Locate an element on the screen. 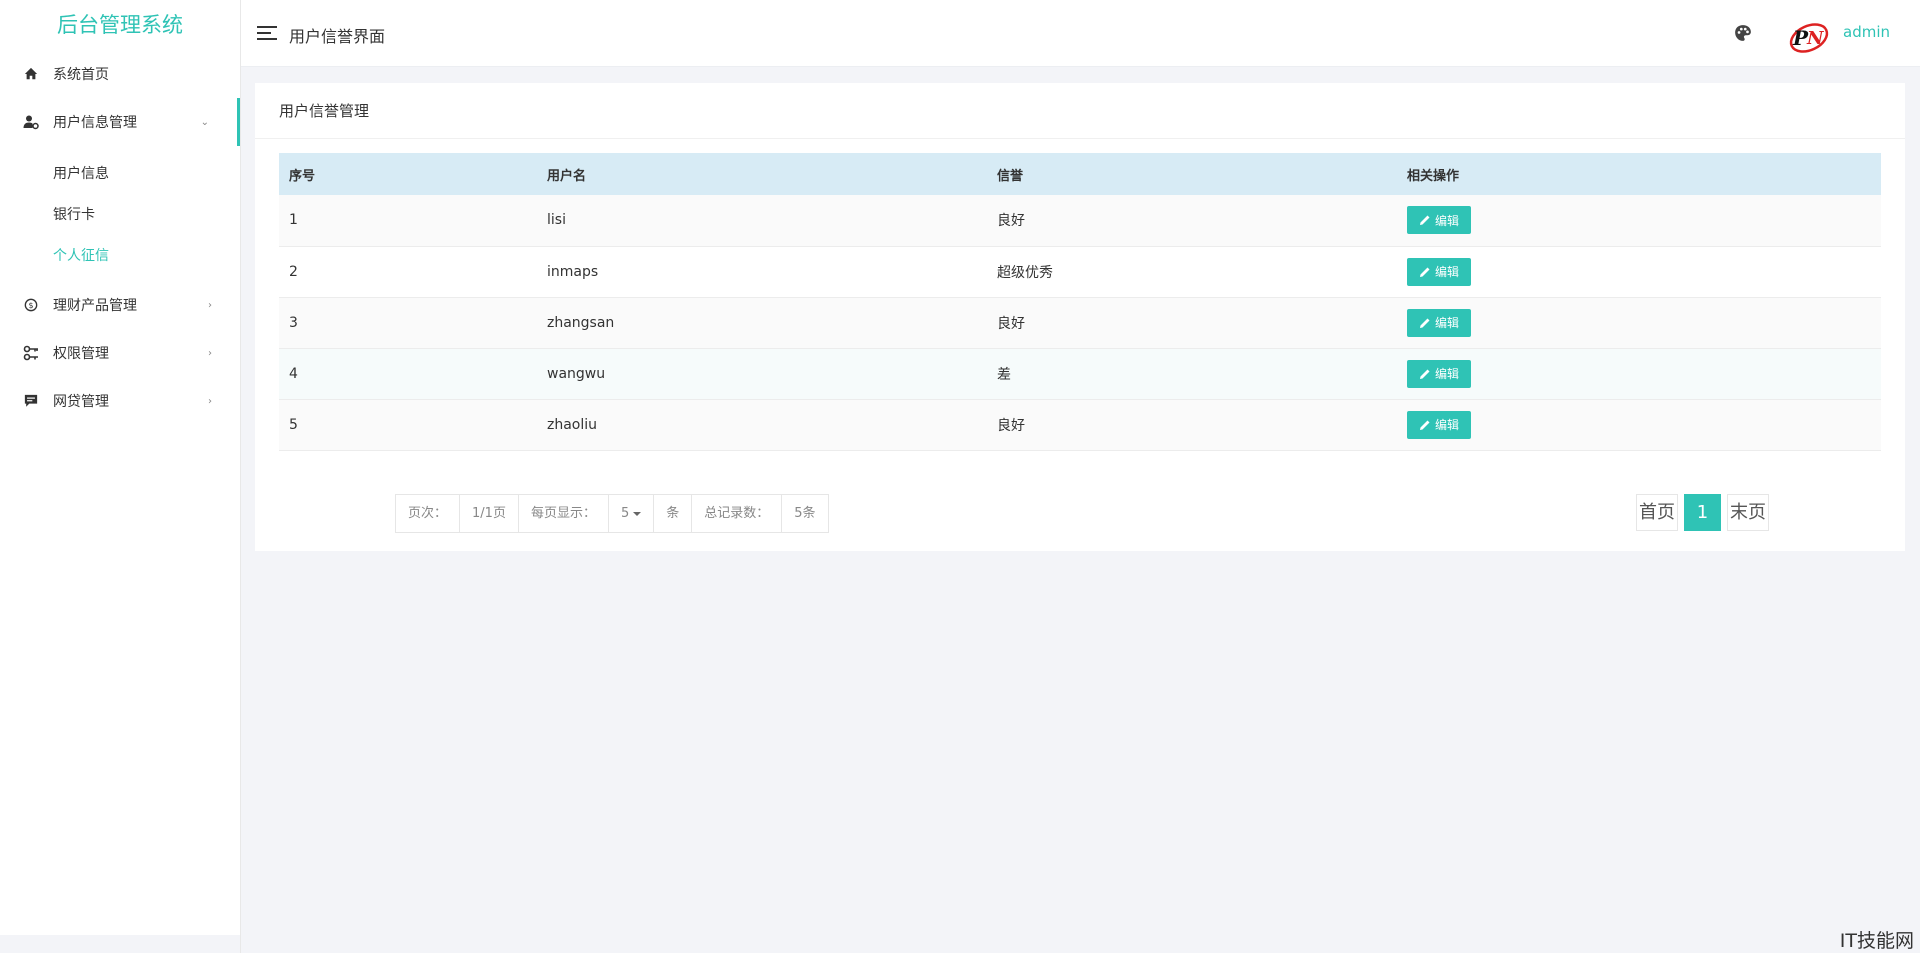  username-link: admin is located at coordinates (1866, 32).